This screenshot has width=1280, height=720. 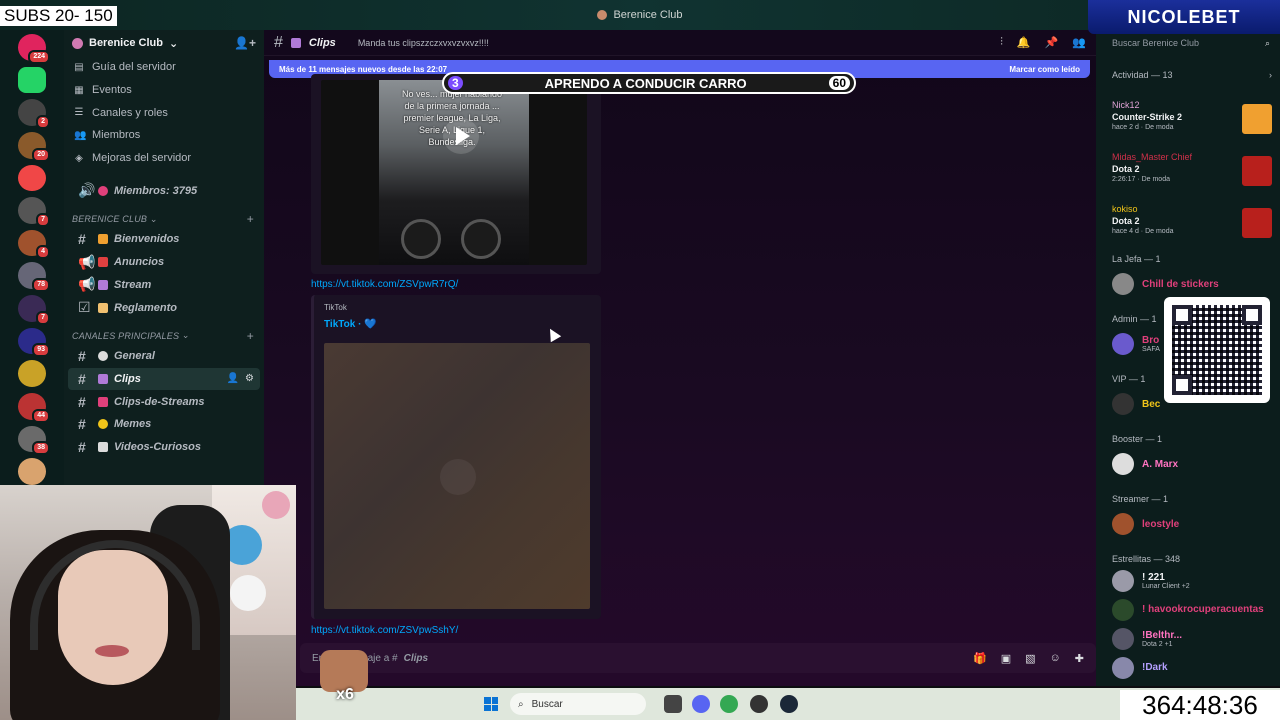 What do you see at coordinates (164, 239) in the screenshot?
I see `channel-bienvenidos: # Bienvenidos` at bounding box center [164, 239].